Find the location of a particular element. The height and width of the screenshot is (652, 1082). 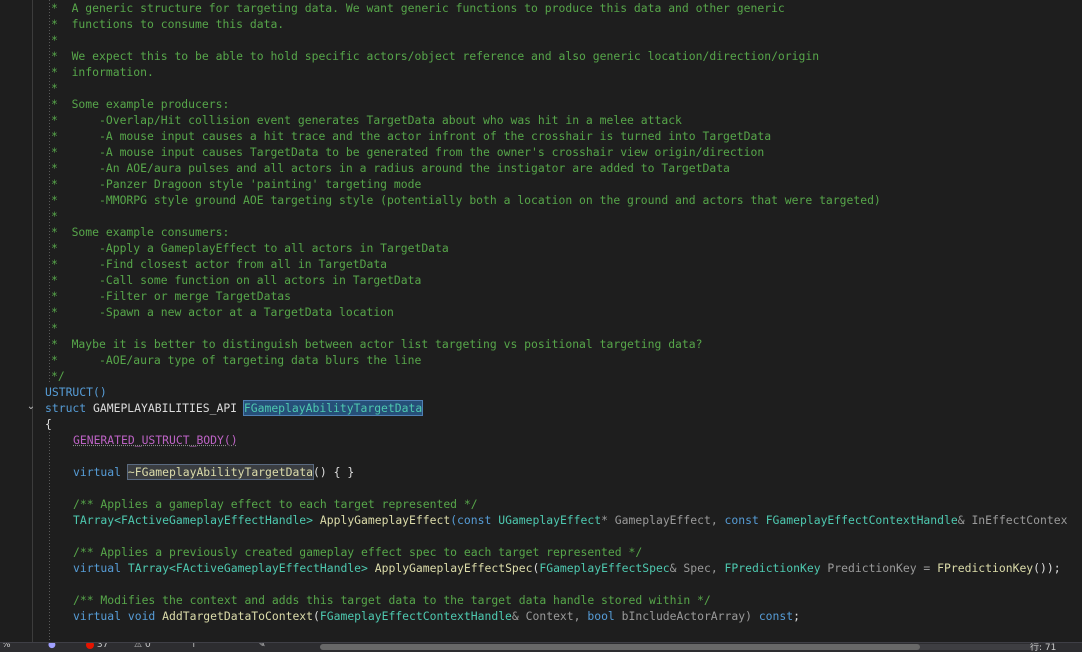

param-text: bIncludeActorArray) is located at coordinates (686, 616).